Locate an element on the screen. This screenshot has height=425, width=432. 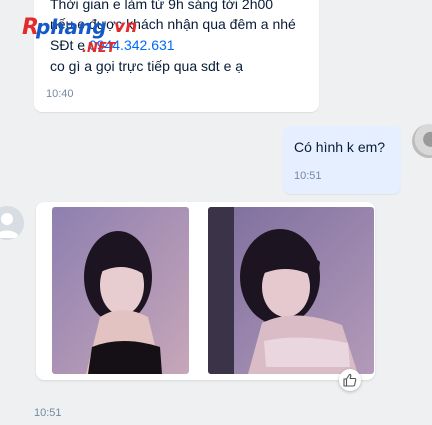
thumbs-up-icon is located at coordinates (350, 380).